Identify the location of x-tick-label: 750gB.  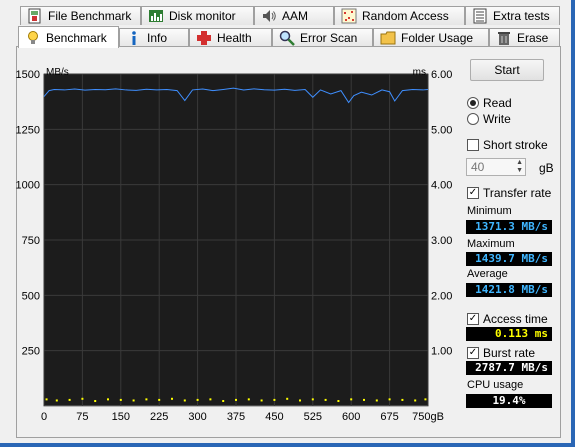
(428, 417).